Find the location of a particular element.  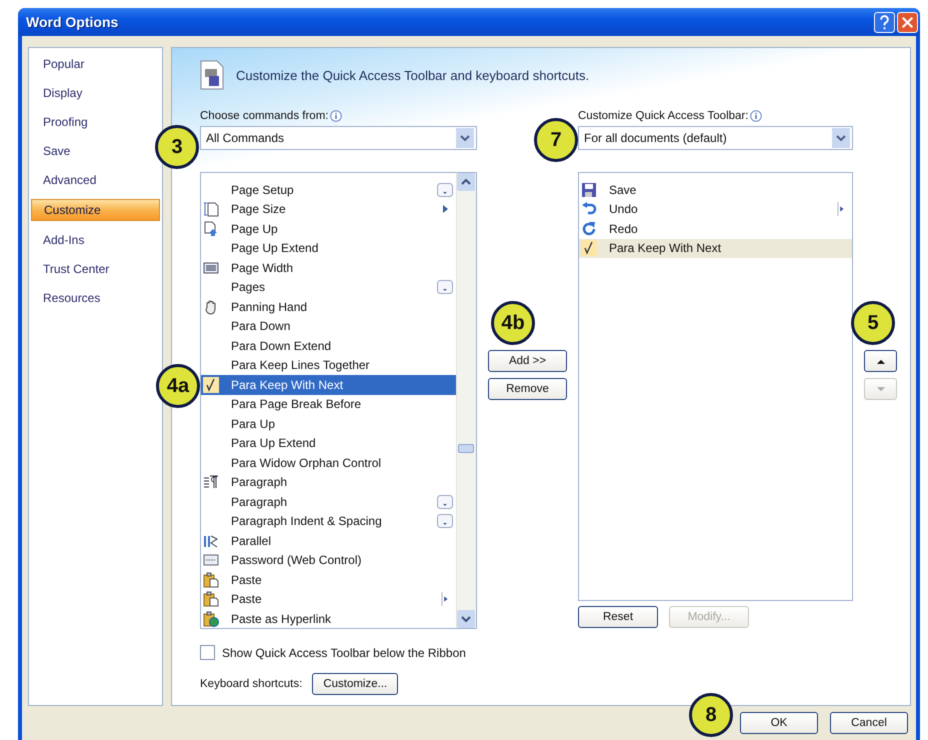

checkbox is located at coordinates (207, 652).